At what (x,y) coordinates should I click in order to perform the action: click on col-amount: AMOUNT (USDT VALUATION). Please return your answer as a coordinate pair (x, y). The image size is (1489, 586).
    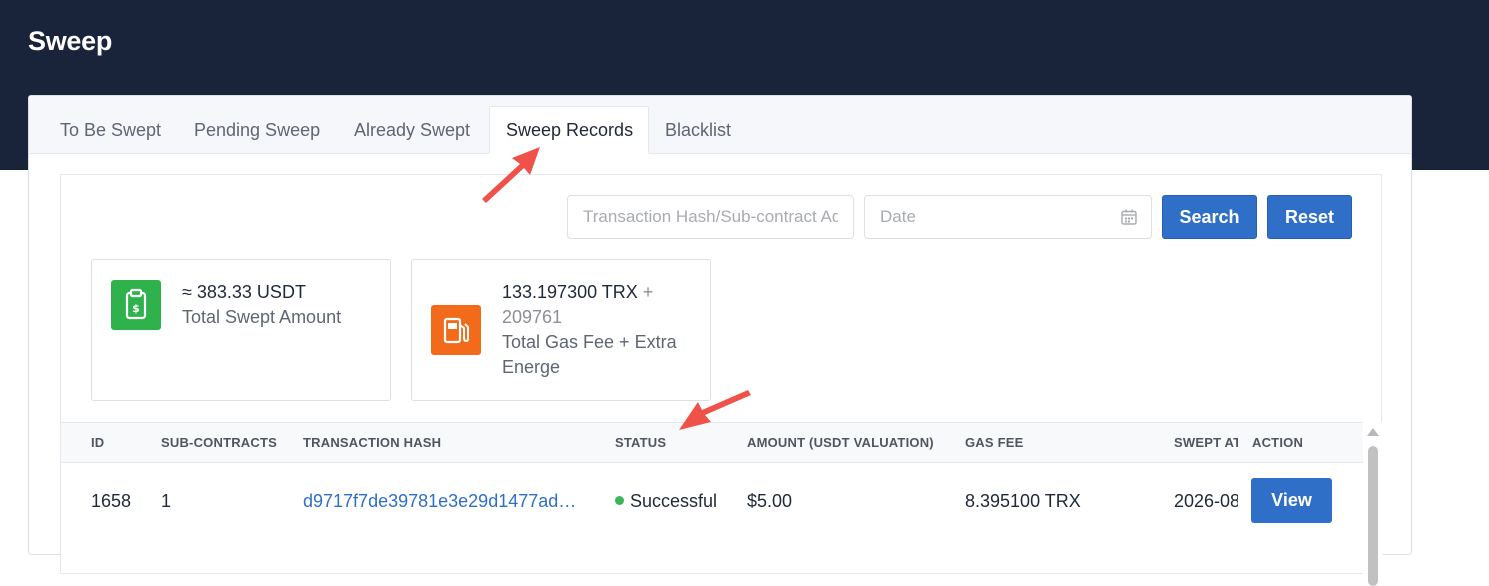
    Looking at the image, I should click on (840, 442).